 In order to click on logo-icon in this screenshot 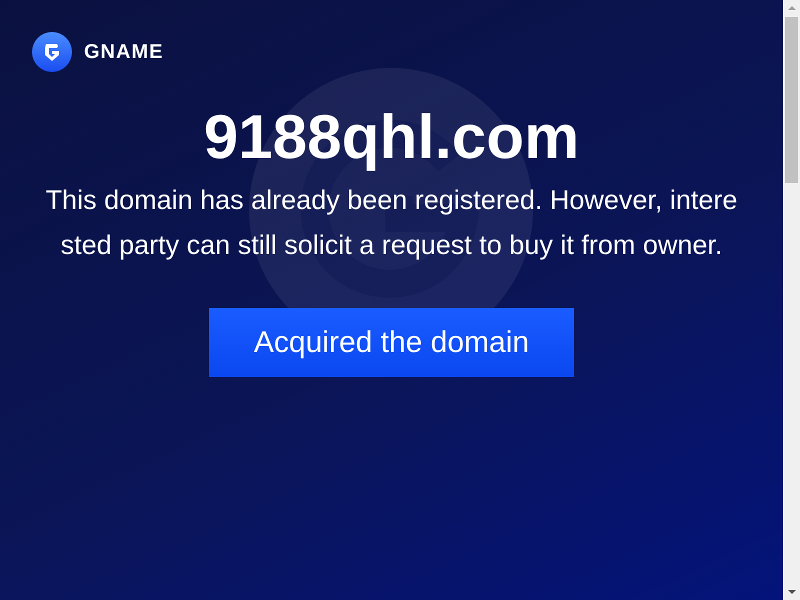, I will do `click(52, 52)`.